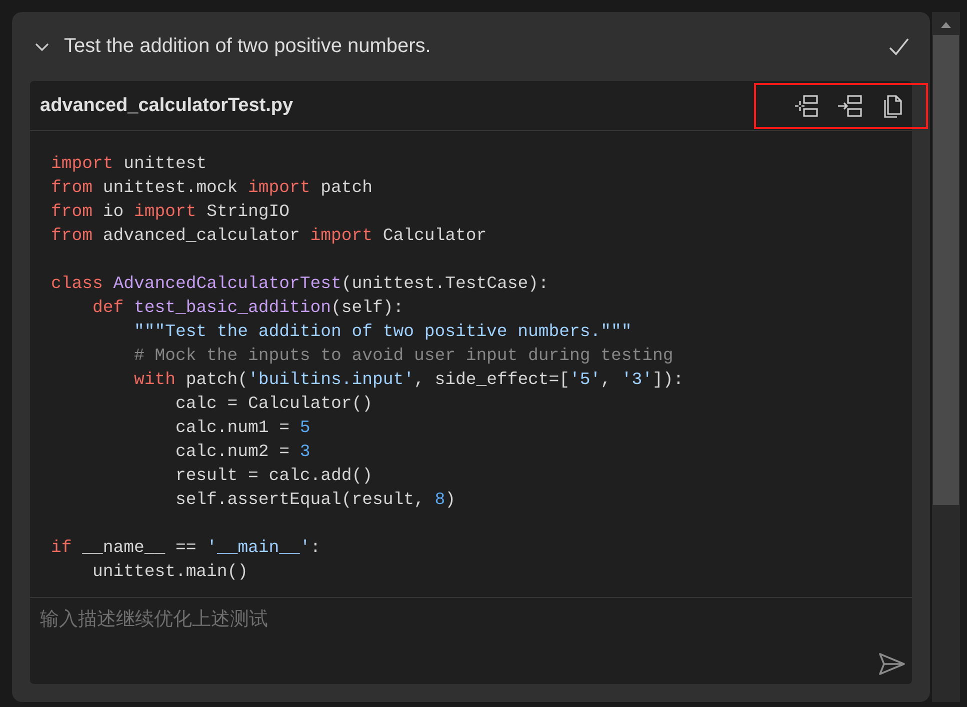  Describe the element at coordinates (248, 46) in the screenshot. I see `test-title: Test the addition of two positive numbers.` at that location.